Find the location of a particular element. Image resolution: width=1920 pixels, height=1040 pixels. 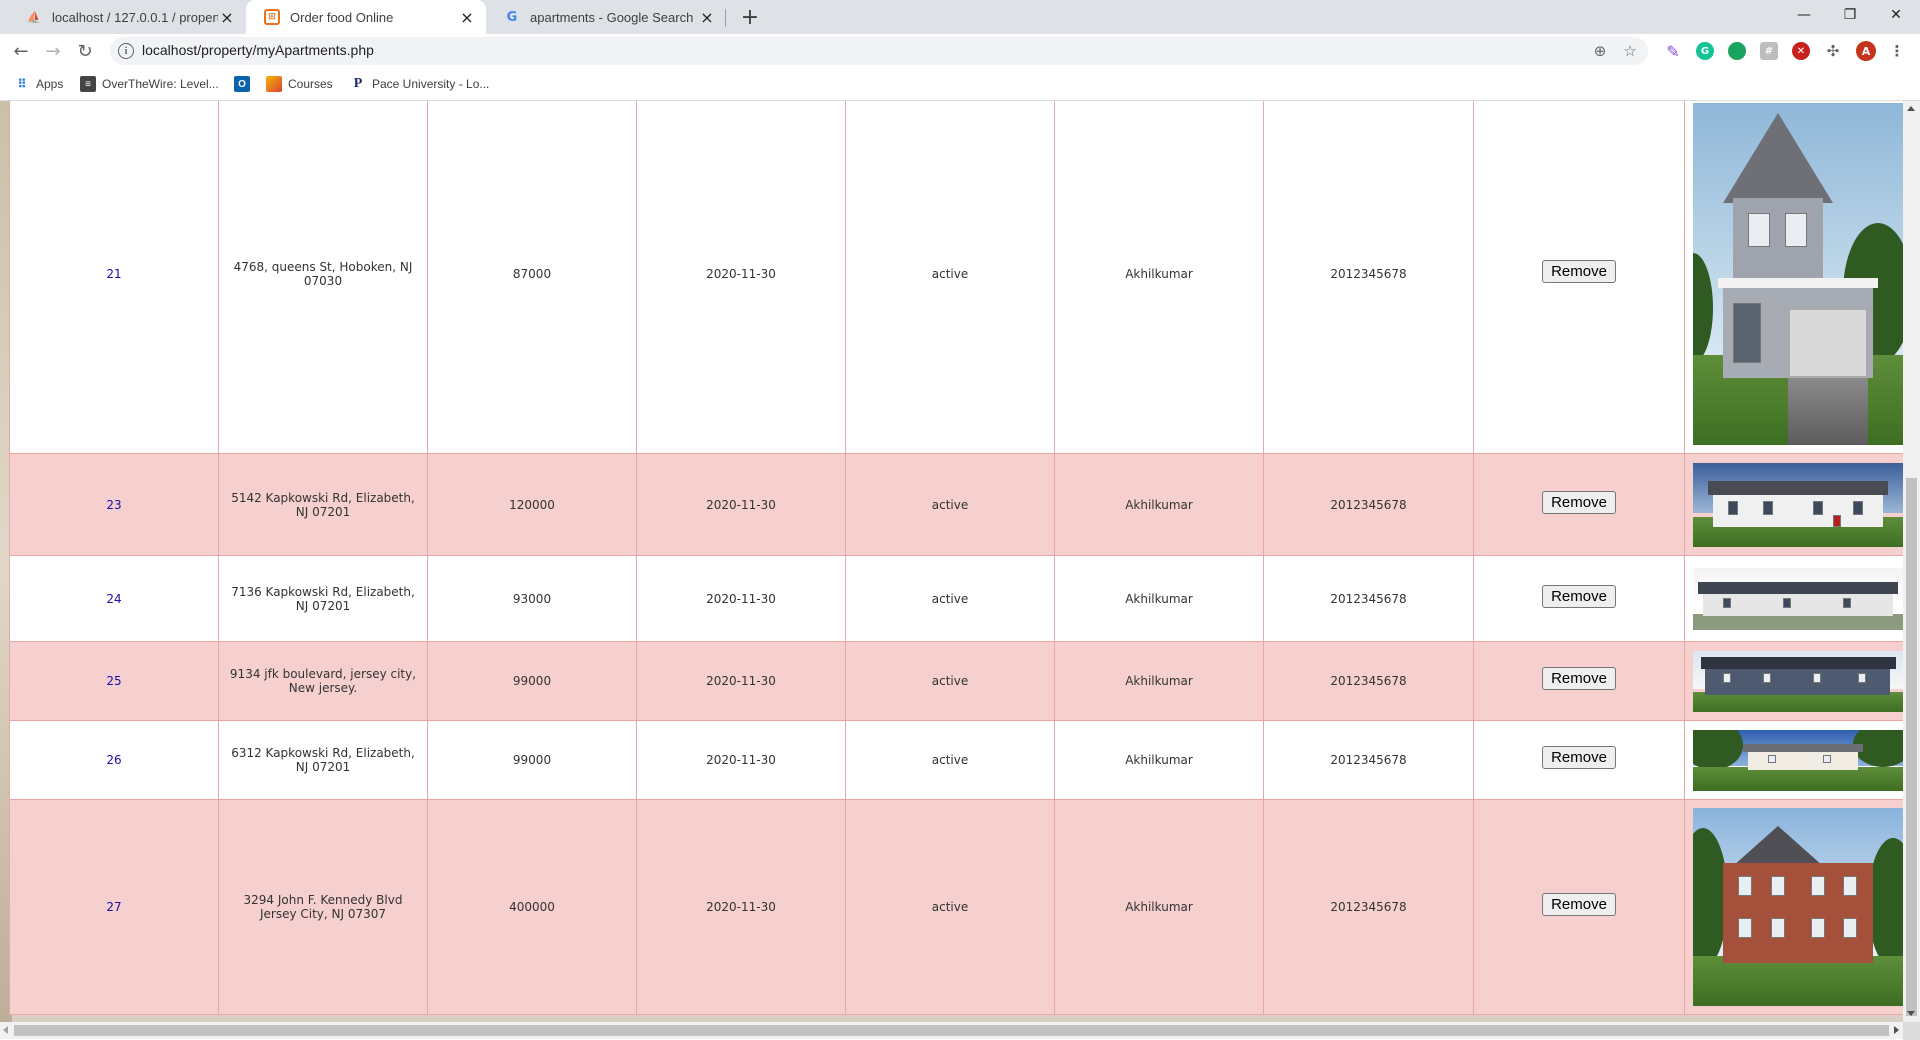

reload-icon: ↻ is located at coordinates (85, 51).